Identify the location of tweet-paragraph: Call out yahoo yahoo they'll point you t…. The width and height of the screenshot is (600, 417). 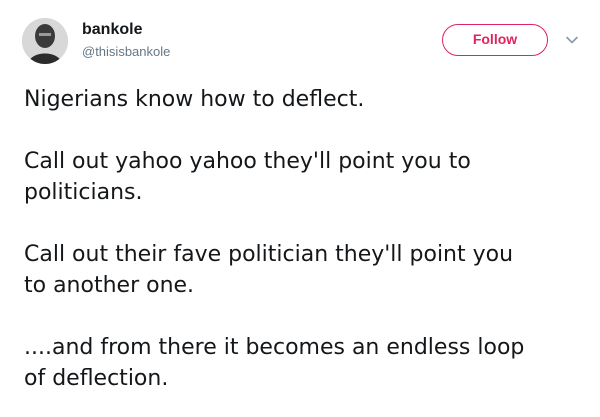
(304, 177).